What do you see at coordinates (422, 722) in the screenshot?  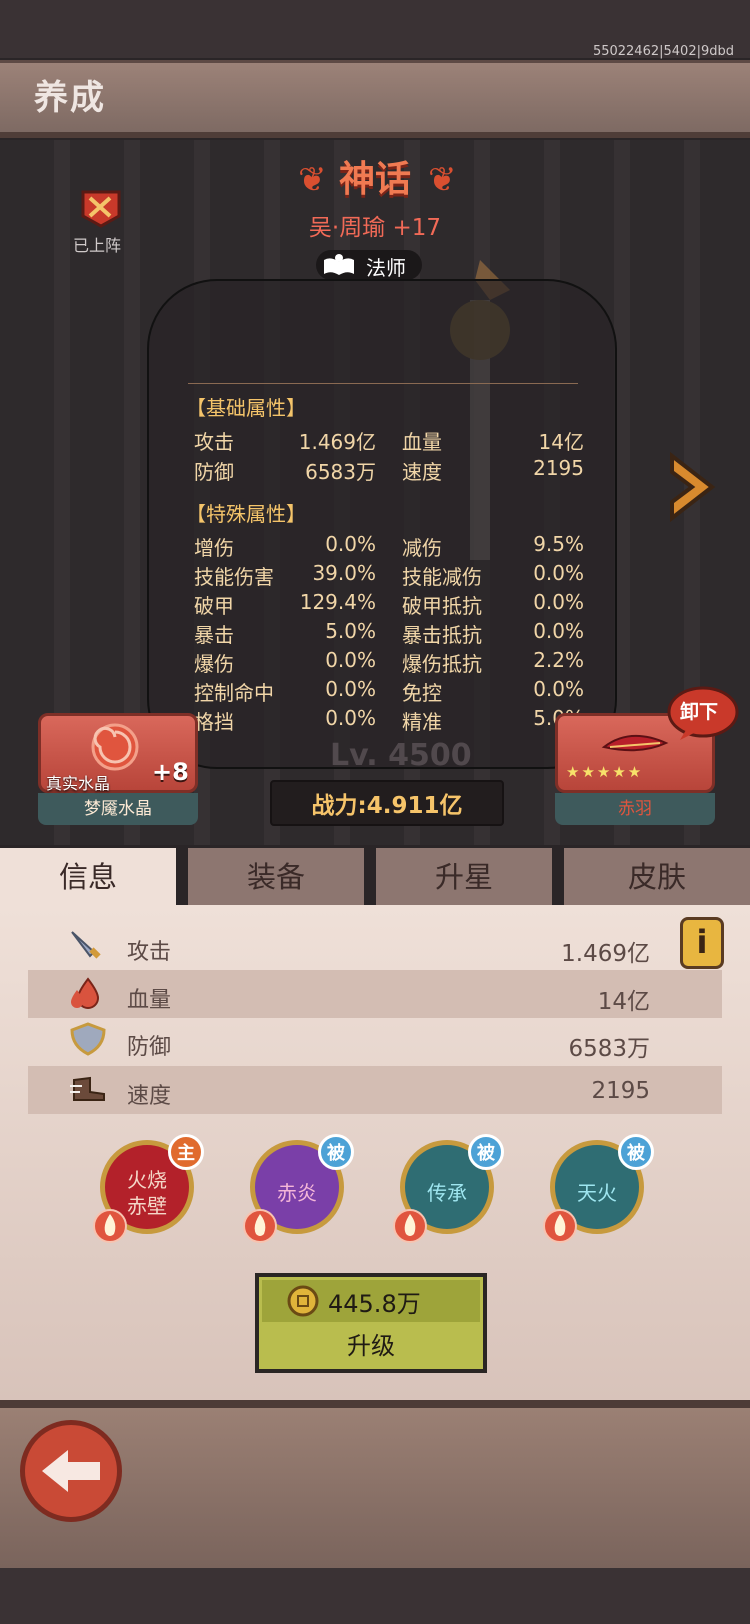 I see `stat-label: 精准` at bounding box center [422, 722].